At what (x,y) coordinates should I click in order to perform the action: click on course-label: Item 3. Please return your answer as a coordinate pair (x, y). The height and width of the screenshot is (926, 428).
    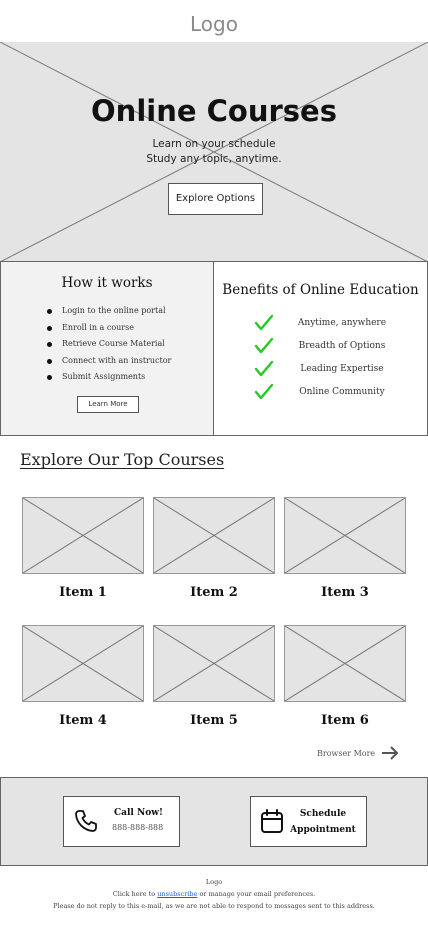
    Looking at the image, I should click on (345, 592).